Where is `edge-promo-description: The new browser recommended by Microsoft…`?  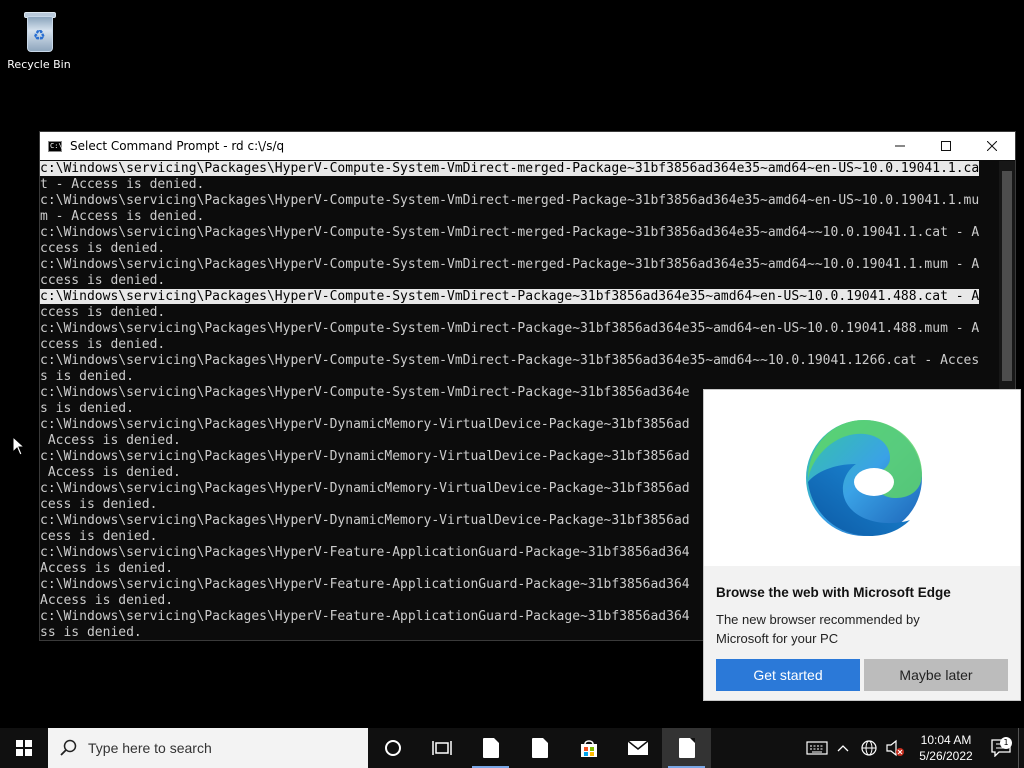 edge-promo-description: The new browser recommended by Microsoft… is located at coordinates (818, 629).